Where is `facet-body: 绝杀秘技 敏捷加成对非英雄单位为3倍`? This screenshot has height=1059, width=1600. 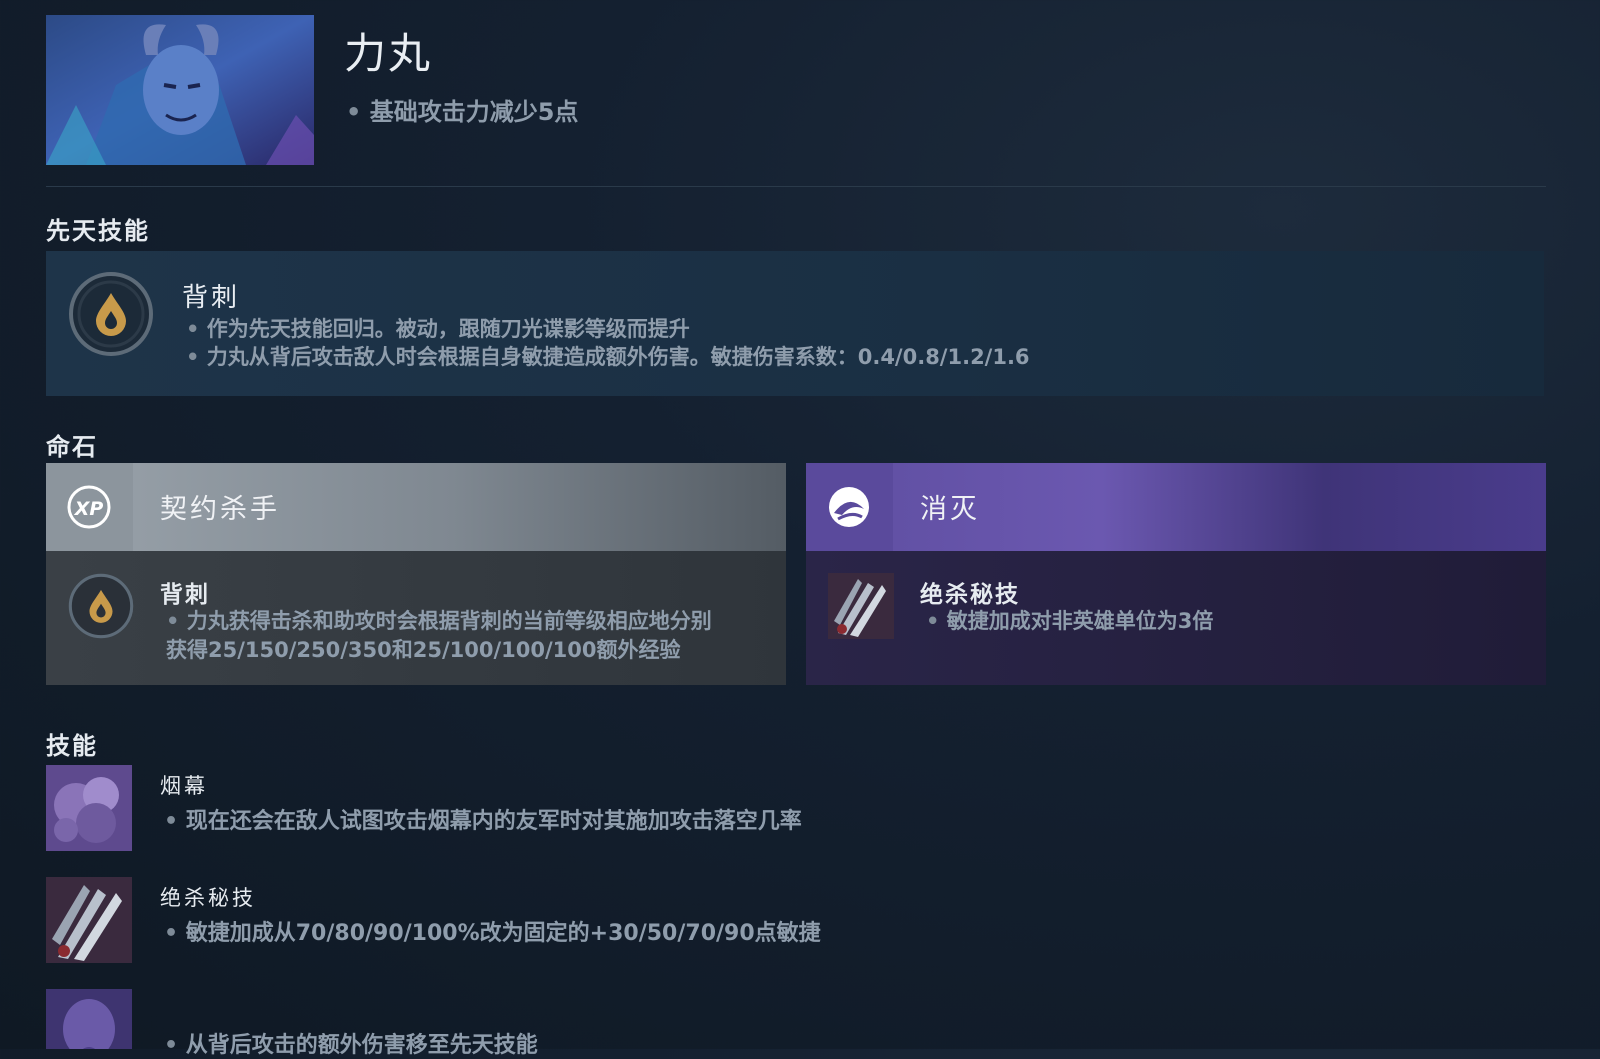
facet-body: 绝杀秘技 敏捷加成对非英雄单位为3倍 is located at coordinates (1176, 618).